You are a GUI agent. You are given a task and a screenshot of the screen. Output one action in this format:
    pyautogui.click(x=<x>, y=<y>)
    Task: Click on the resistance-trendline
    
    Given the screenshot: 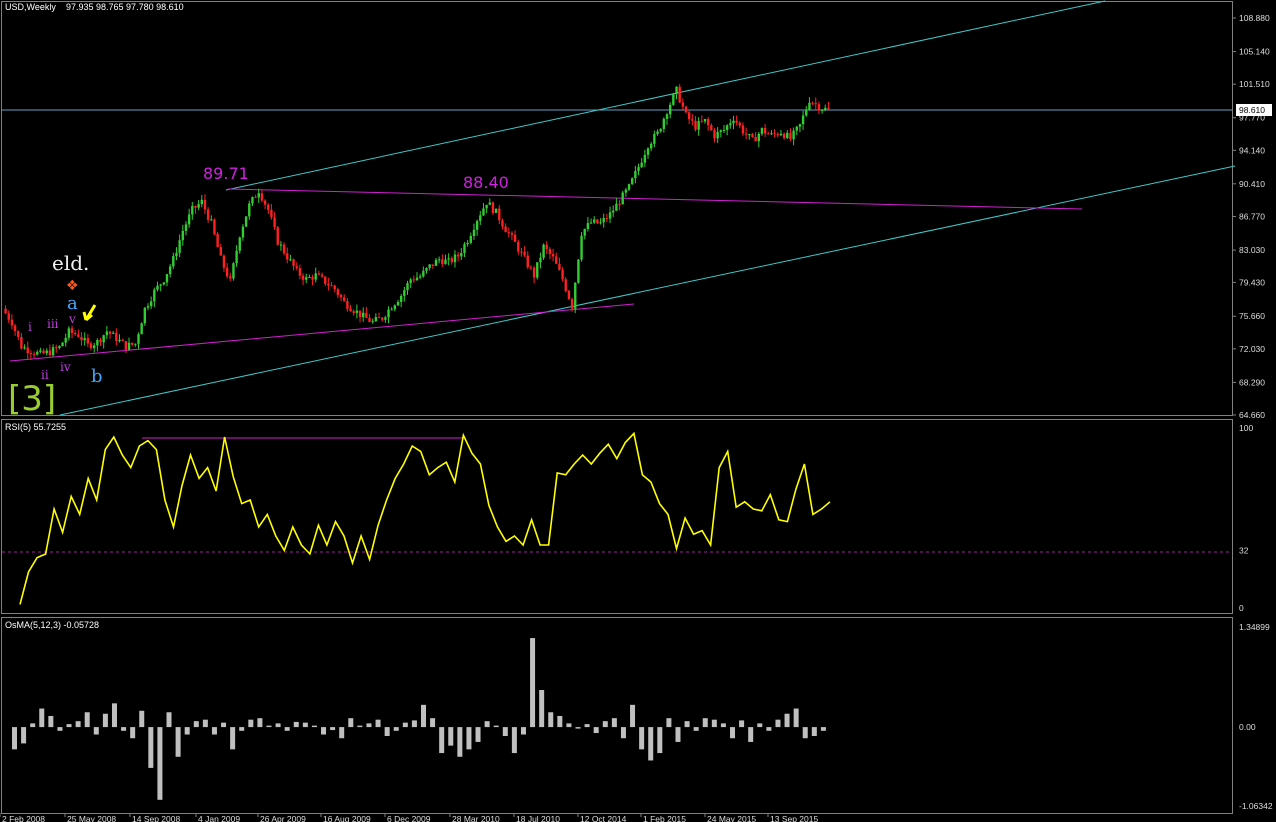 What is the action you would take?
    pyautogui.click(x=655, y=199)
    